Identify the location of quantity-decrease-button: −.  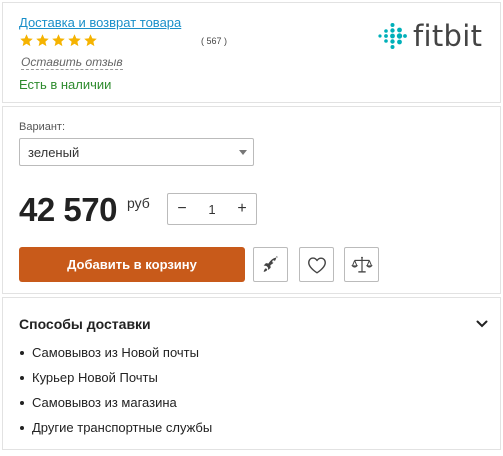
(182, 209).